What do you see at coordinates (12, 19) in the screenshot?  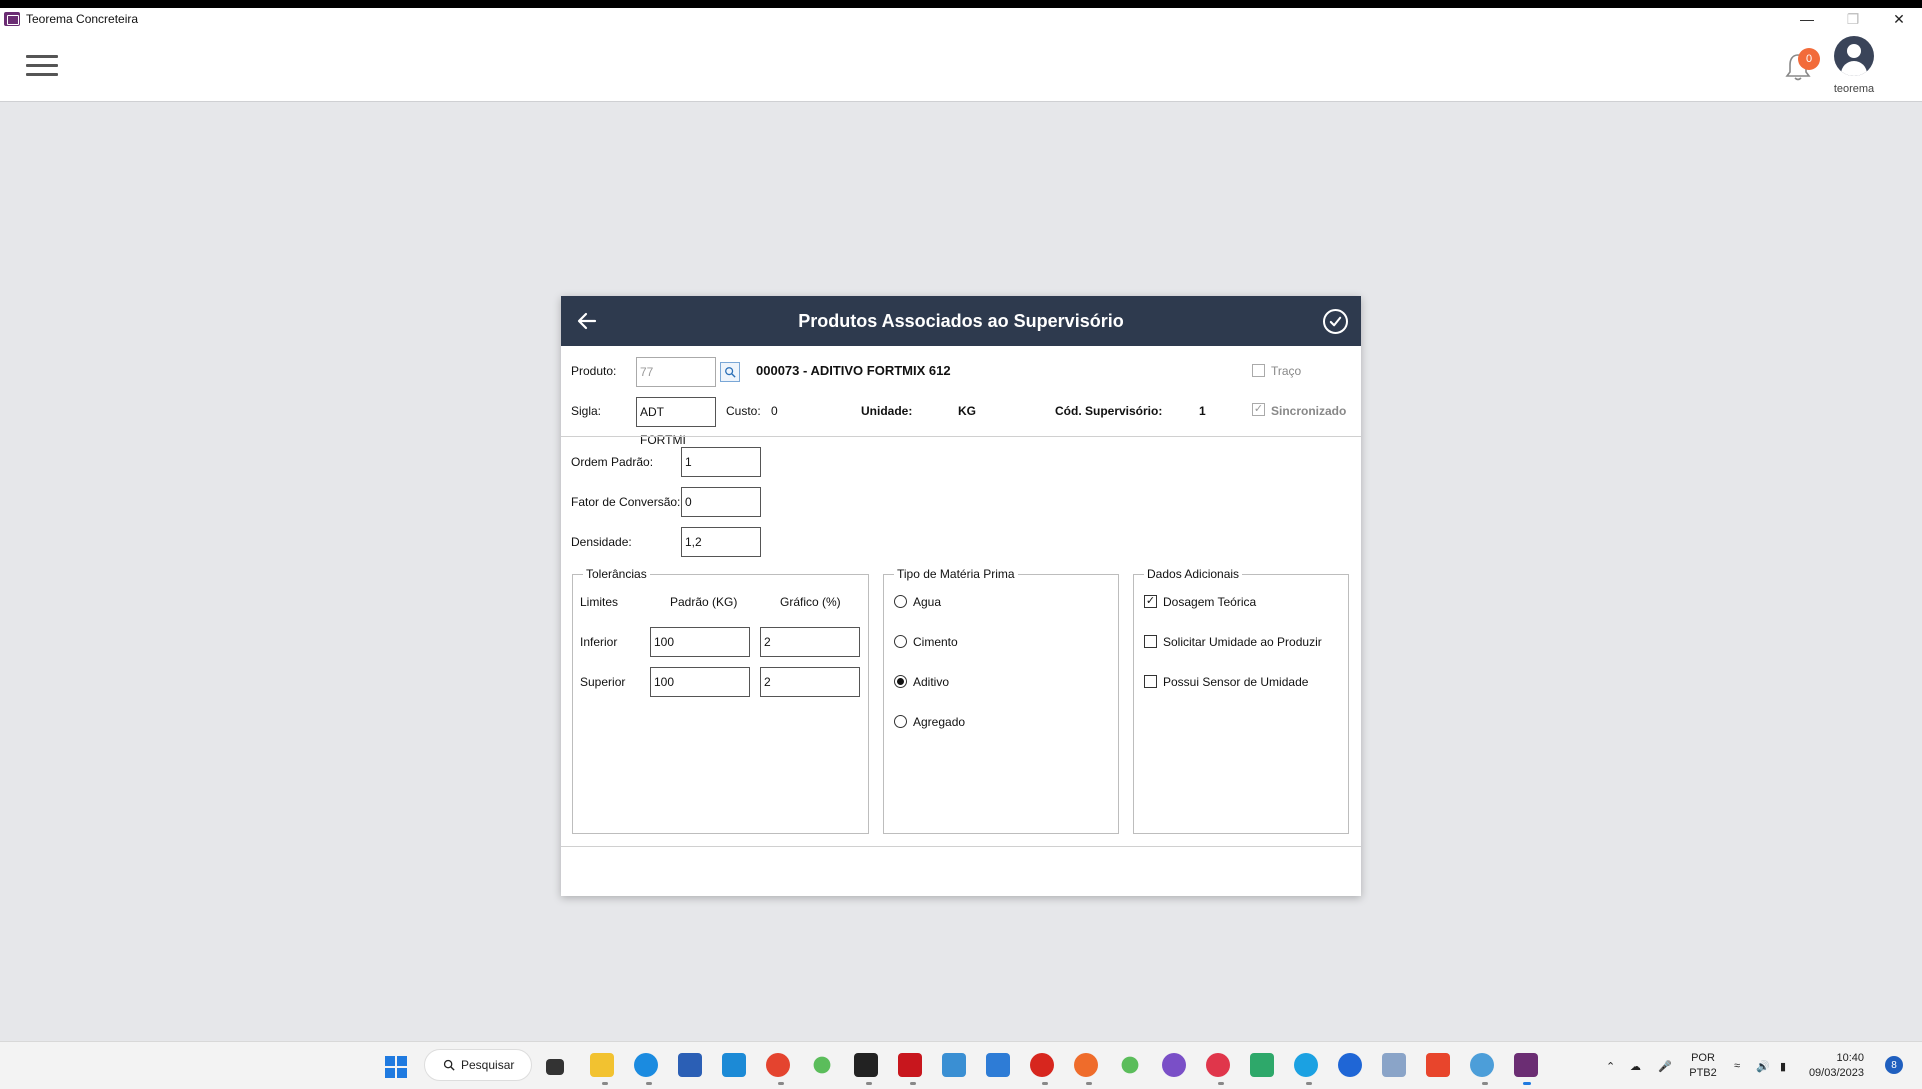 I see `app-logo-icon` at bounding box center [12, 19].